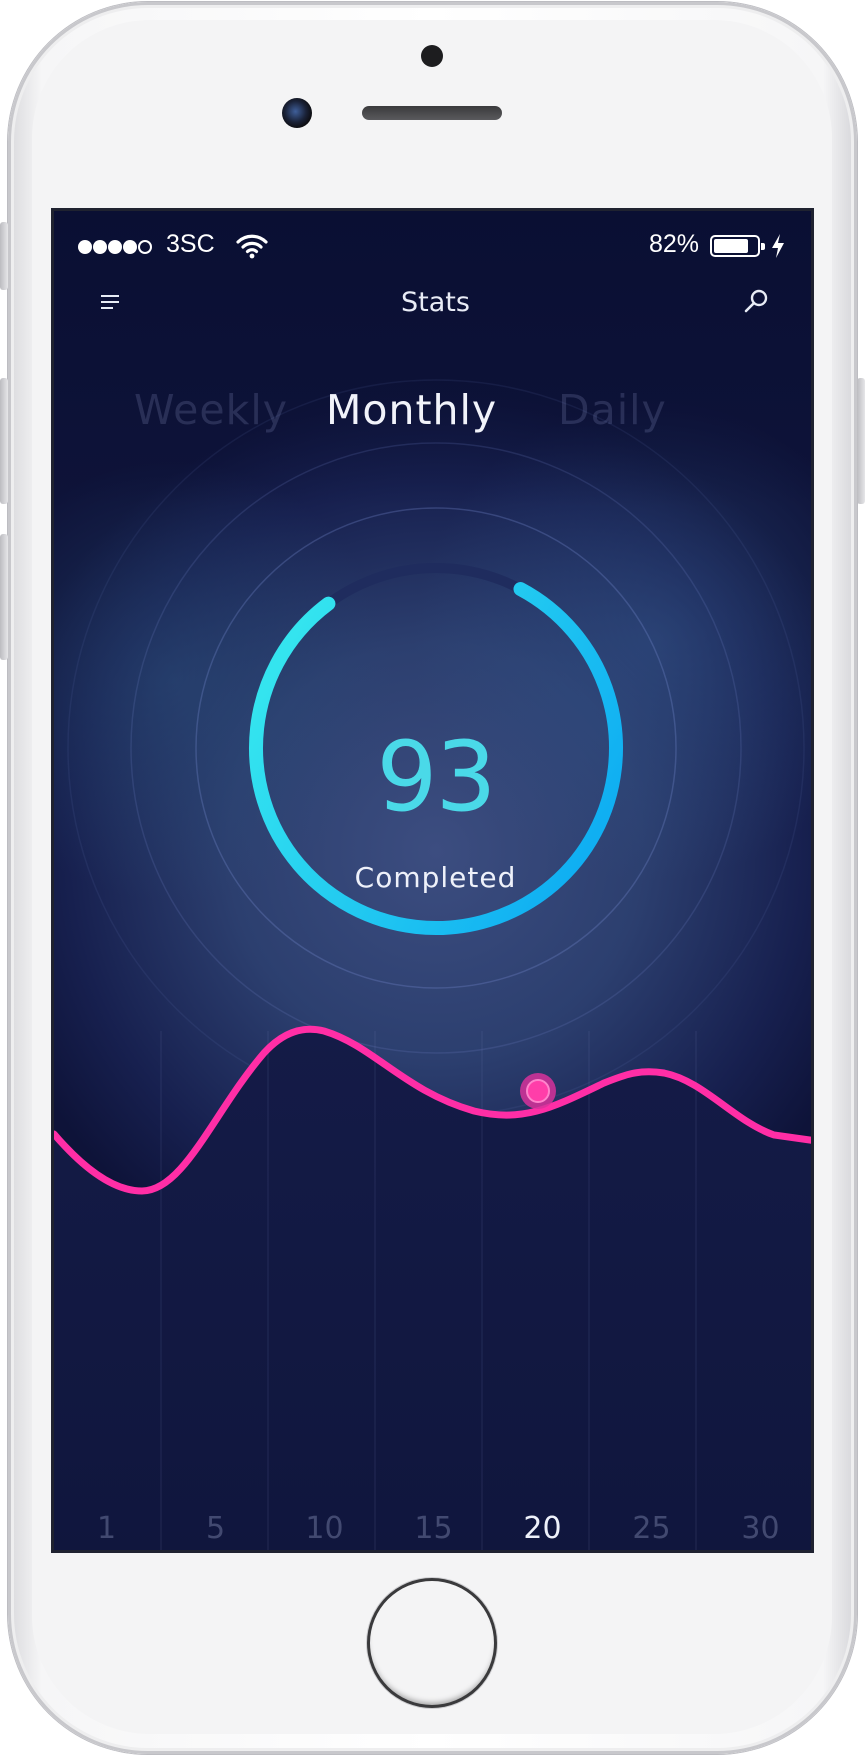 Image resolution: width=865 pixels, height=1758 pixels. Describe the element at coordinates (4, 256) in the screenshot. I see `mute-switch` at that location.